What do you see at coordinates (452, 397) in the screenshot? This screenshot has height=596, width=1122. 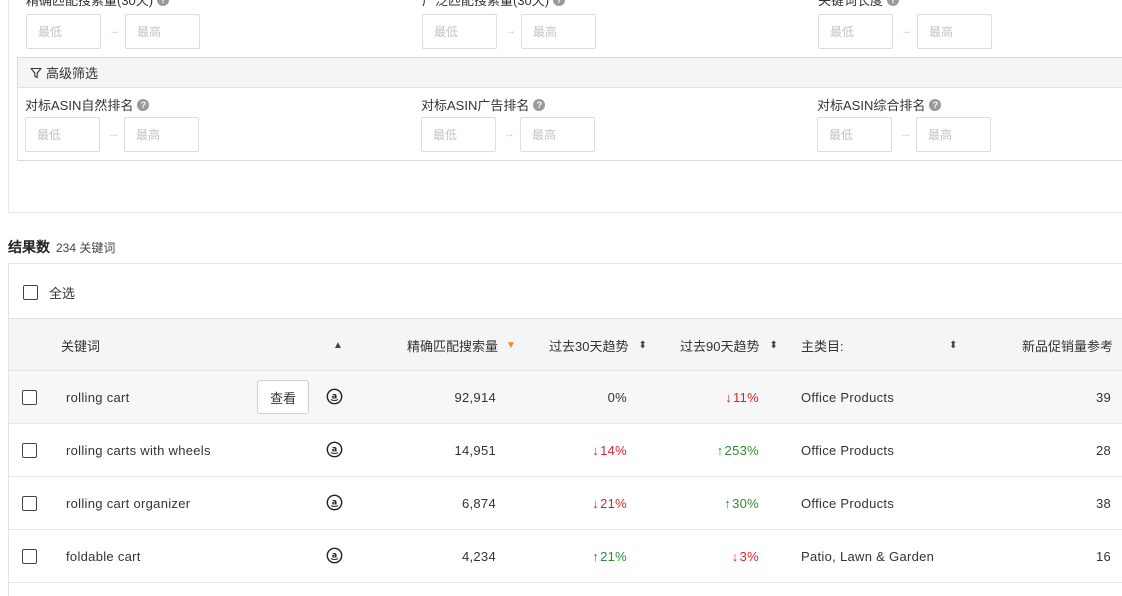 I see `exact-volume-cell: 92,914` at bounding box center [452, 397].